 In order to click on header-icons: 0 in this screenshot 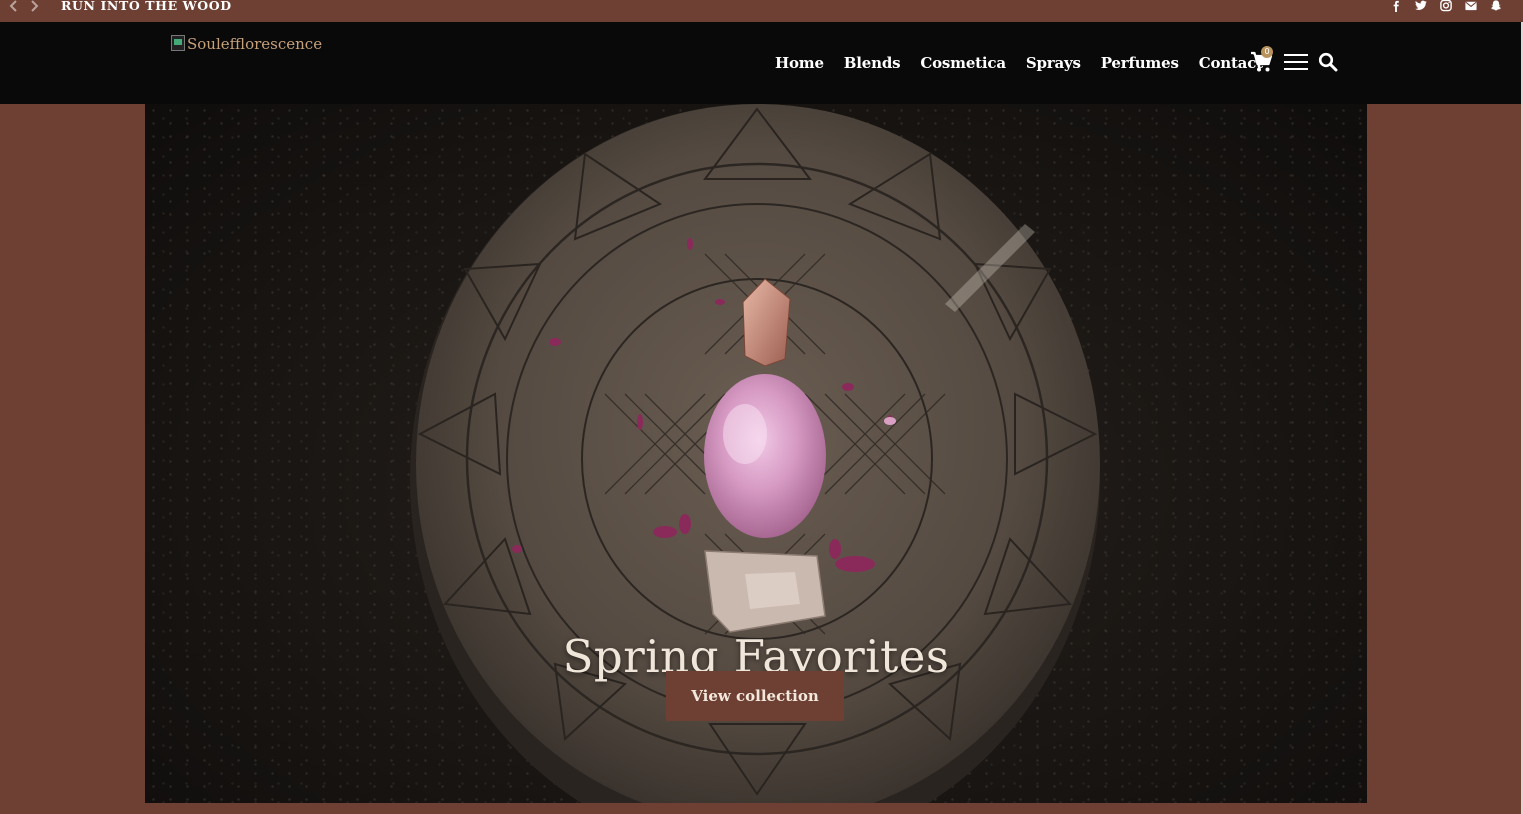, I will do `click(1294, 60)`.